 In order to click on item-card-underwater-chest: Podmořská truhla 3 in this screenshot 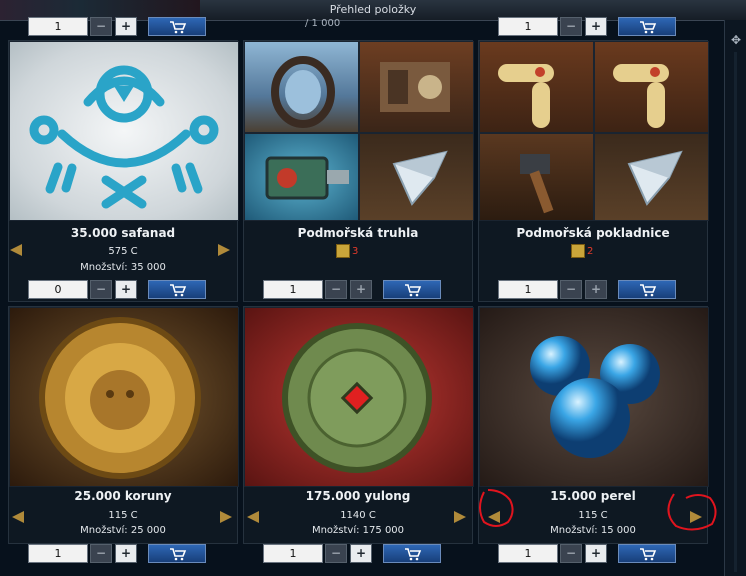, I will do `click(358, 171)`.